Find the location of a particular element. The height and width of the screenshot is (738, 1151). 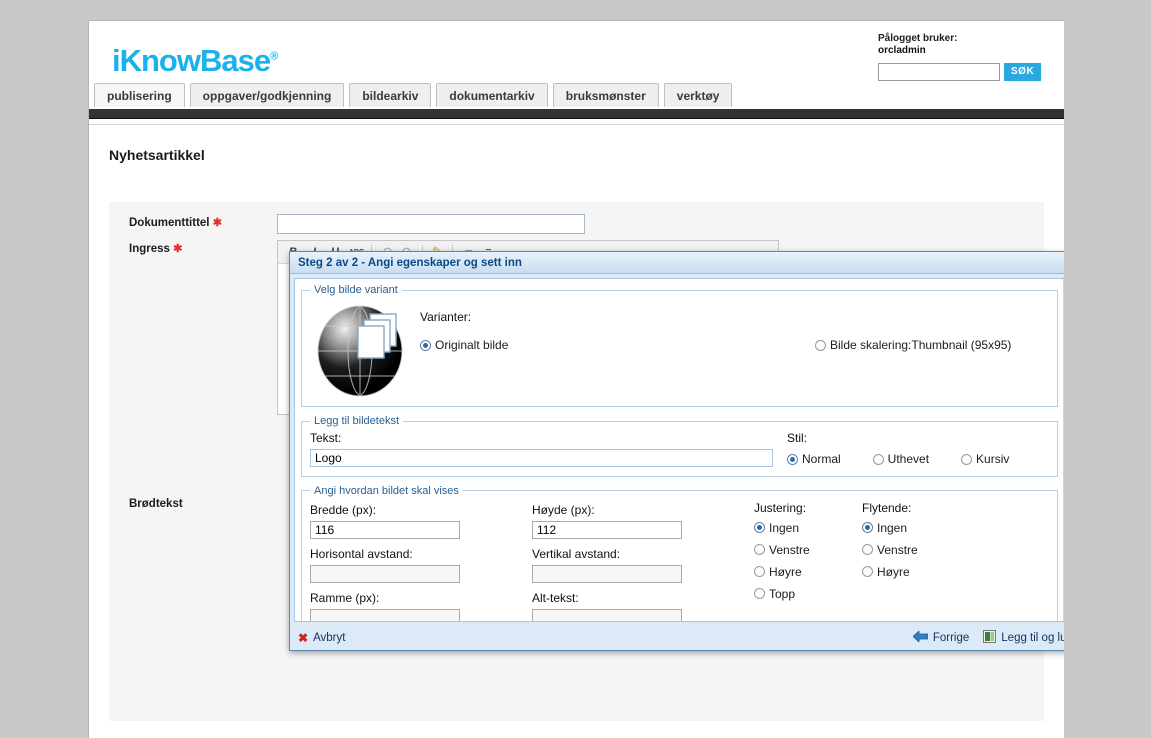

hspace-label: Horisontal avstand: is located at coordinates (361, 553).